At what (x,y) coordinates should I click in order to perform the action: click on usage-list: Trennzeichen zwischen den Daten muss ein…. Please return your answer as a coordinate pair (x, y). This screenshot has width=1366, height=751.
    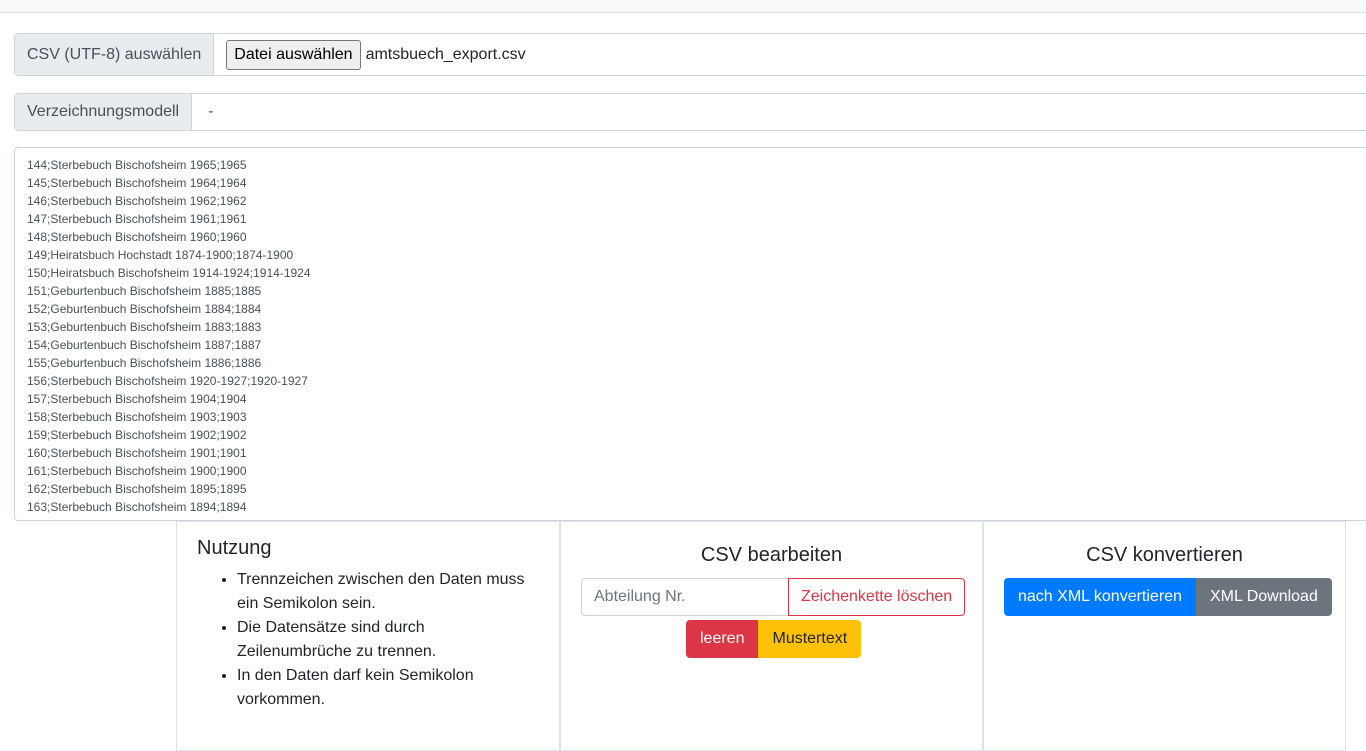
    Looking at the image, I should click on (368, 640).